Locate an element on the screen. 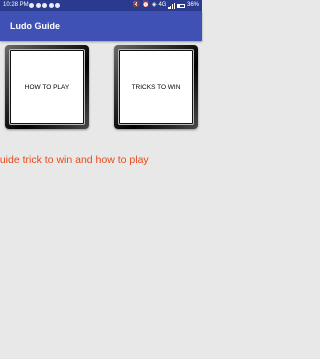 Image resolution: width=320 pixels, height=359 pixels. button-frame: TRICKS TO WIN is located at coordinates (156, 87).